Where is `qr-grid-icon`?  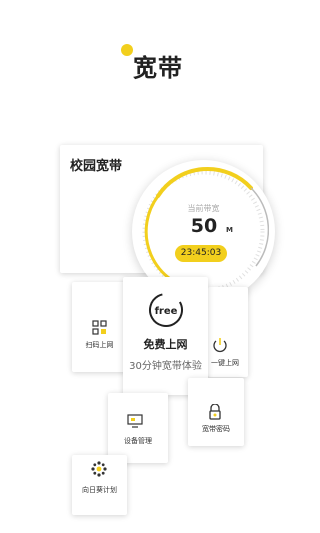 qr-grid-icon is located at coordinates (99, 327).